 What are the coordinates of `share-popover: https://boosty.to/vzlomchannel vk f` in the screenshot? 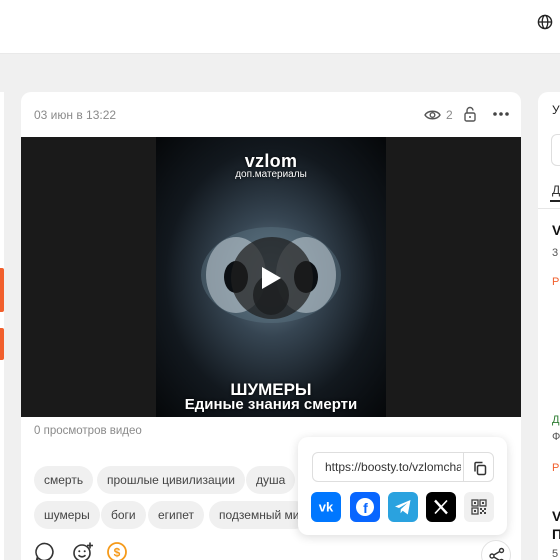 It's located at (402, 486).